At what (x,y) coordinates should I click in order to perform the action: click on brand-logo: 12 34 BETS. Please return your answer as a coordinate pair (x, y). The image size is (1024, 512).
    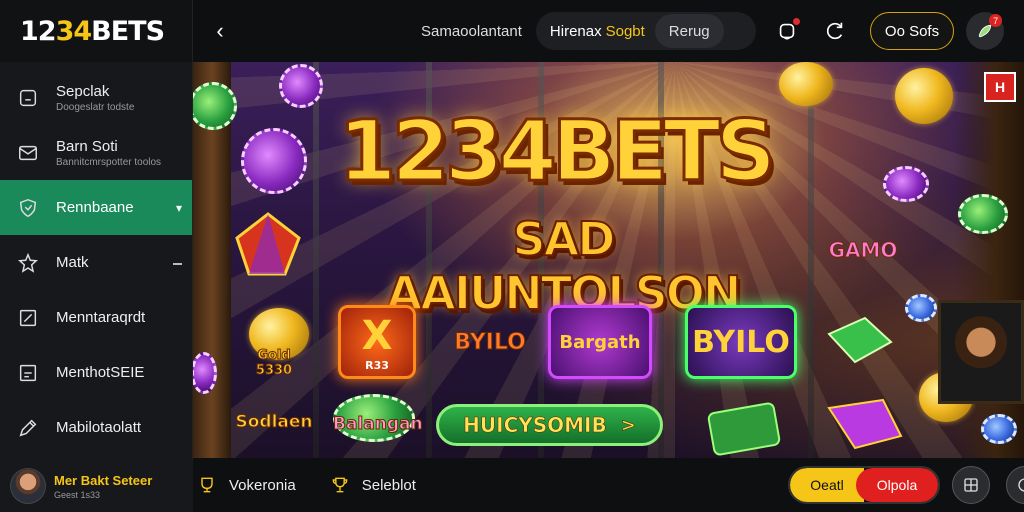
    Looking at the image, I should click on (96, 31).